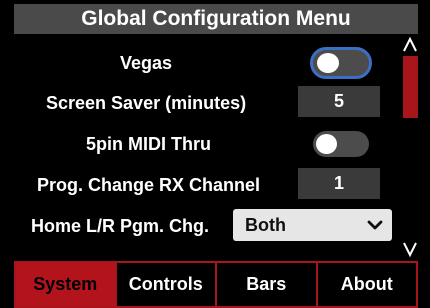 This screenshot has height=308, width=430. I want to click on chevron-down-icon, so click(375, 225).